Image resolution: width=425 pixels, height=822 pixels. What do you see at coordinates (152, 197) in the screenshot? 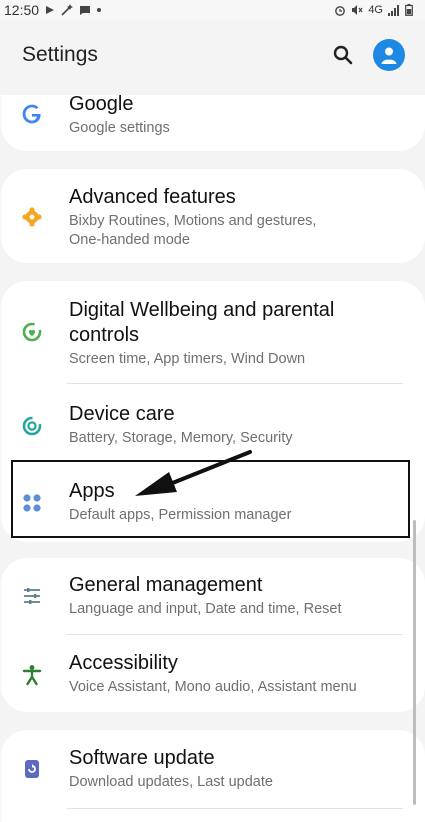
I see `settings-item-title: Advanced features` at bounding box center [152, 197].